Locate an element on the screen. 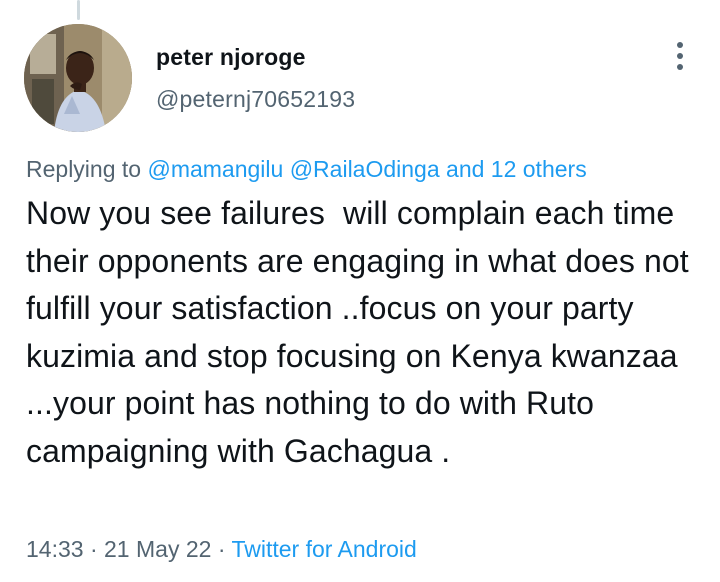  tweet-meta: 14:33 · 21 May 22 · Twitter for Android is located at coordinates (221, 549).